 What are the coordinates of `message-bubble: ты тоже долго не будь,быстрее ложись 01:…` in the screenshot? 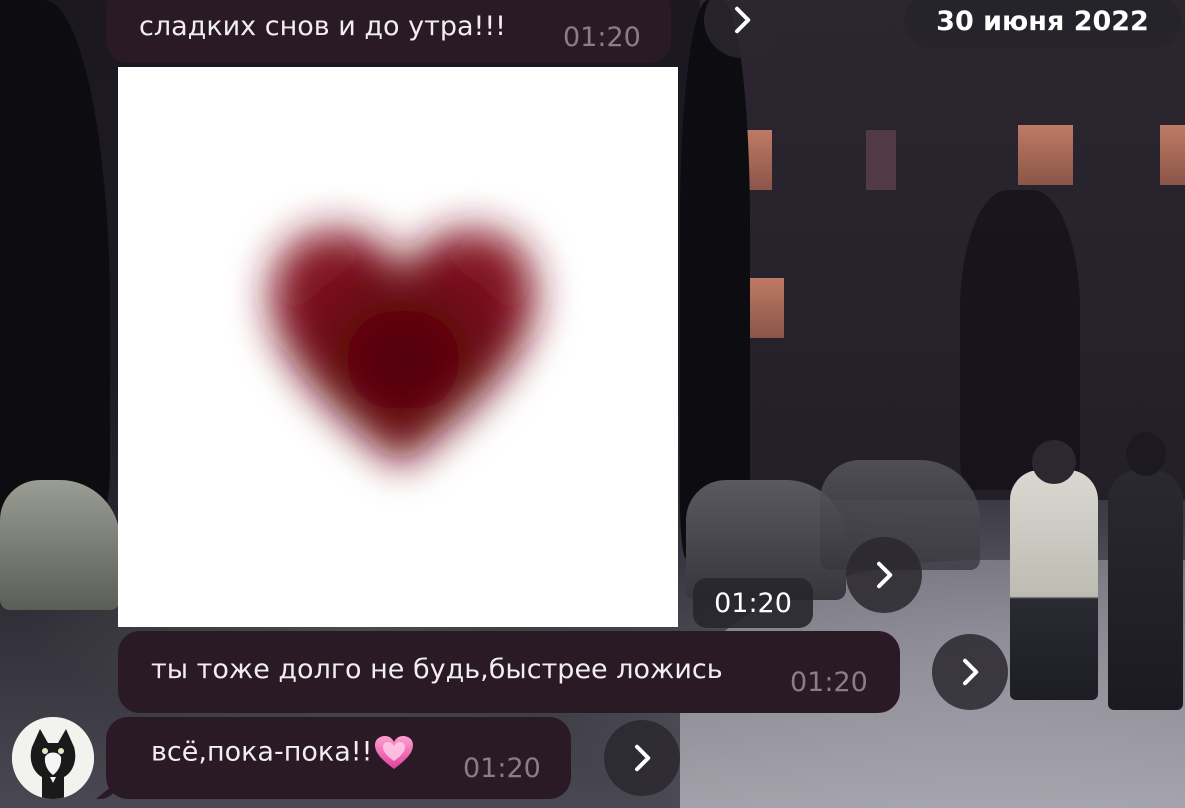 It's located at (509, 672).